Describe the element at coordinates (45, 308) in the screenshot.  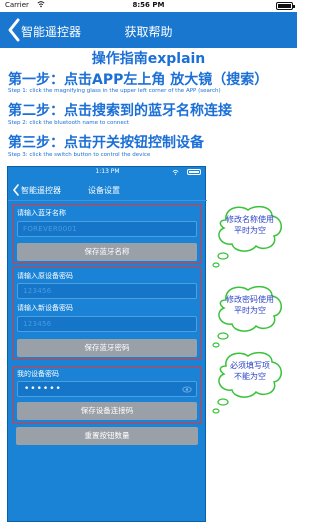
I see `new-password-label: 请输入新设备密码` at that location.